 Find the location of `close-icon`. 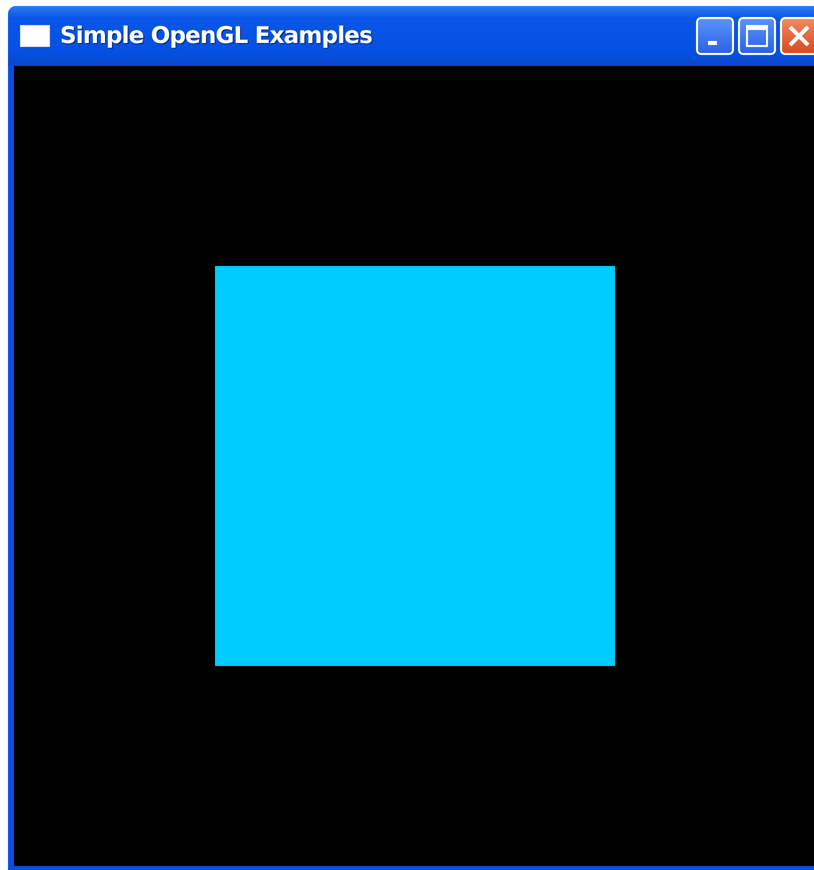

close-icon is located at coordinates (799, 36).